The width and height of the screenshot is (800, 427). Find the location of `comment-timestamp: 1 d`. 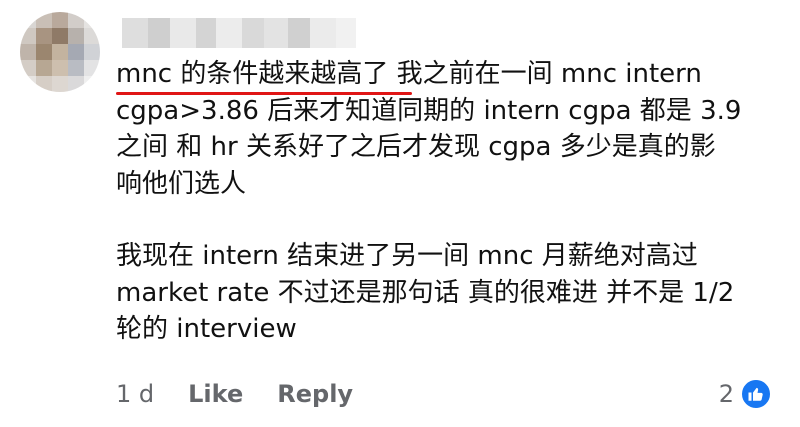

comment-timestamp: 1 d is located at coordinates (135, 394).